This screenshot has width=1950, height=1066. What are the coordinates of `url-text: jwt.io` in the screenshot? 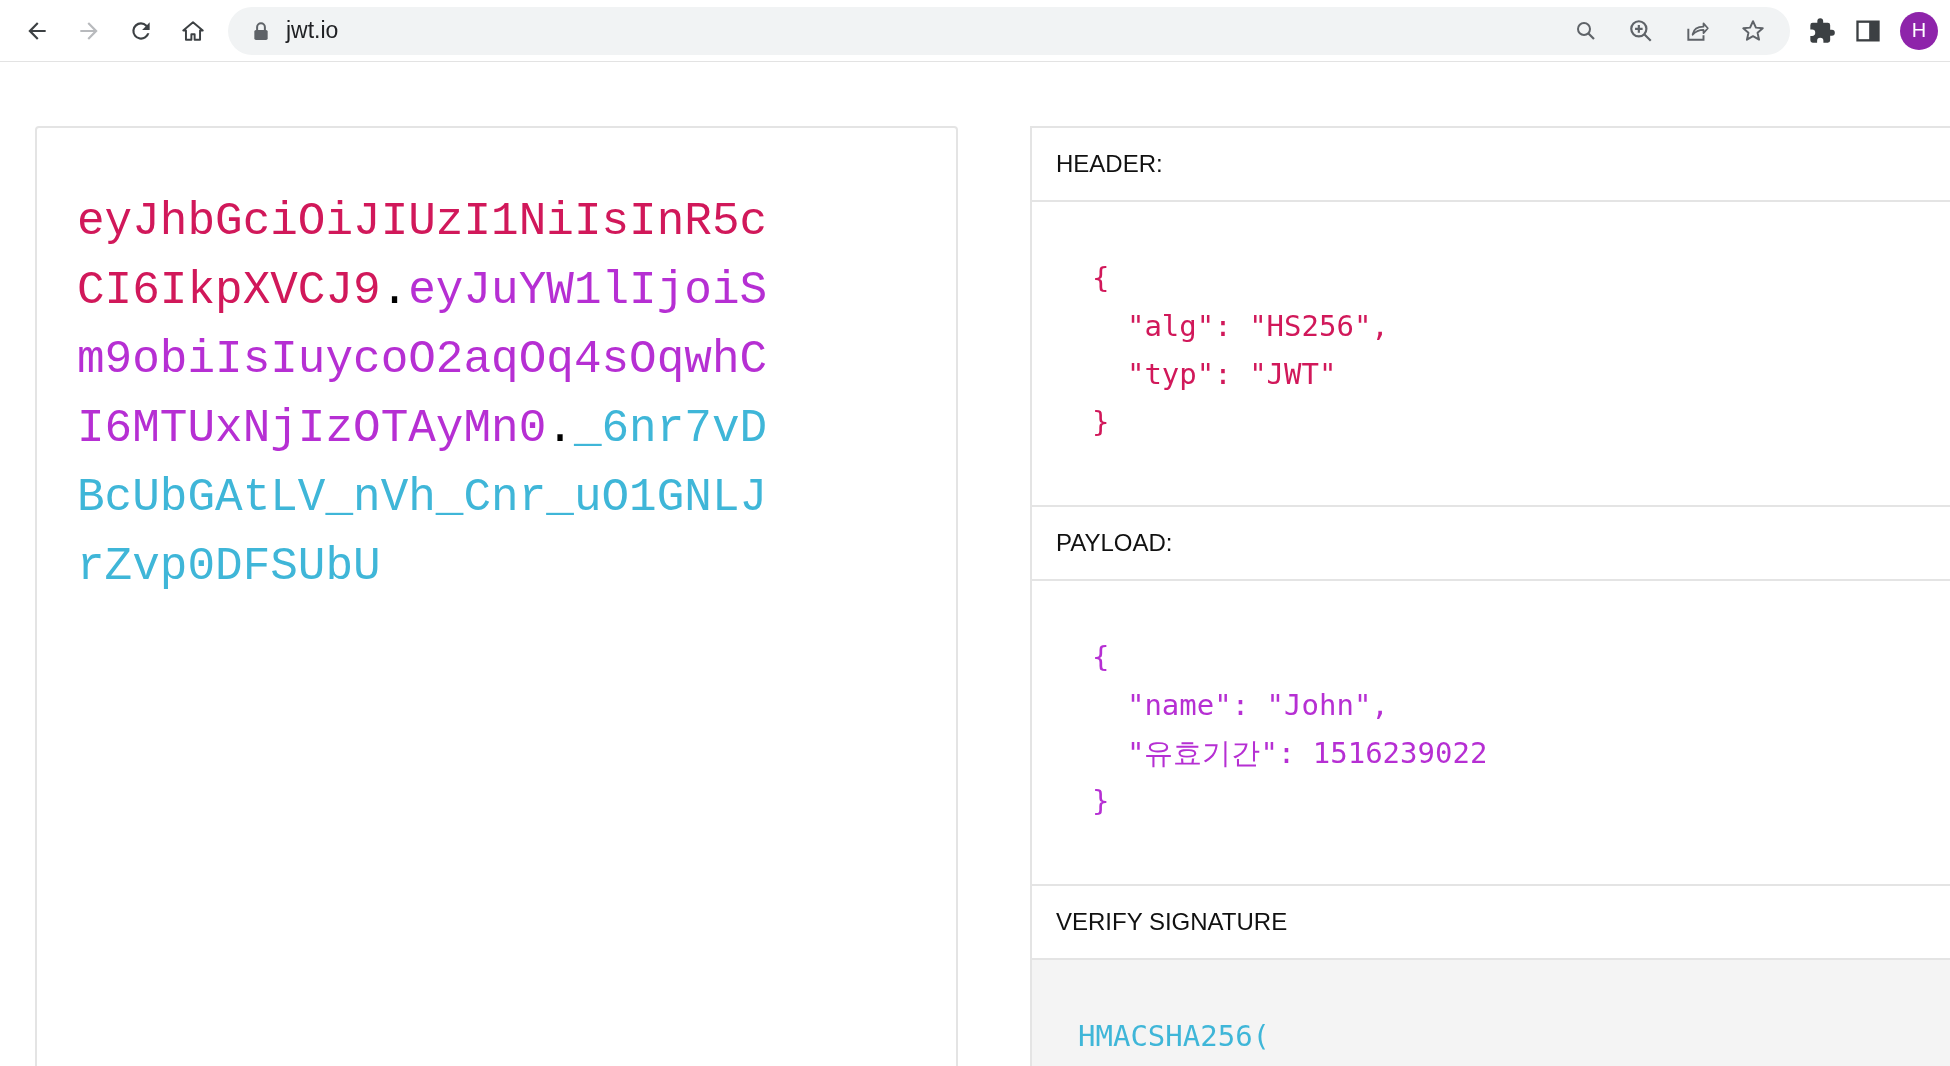 It's located at (312, 30).